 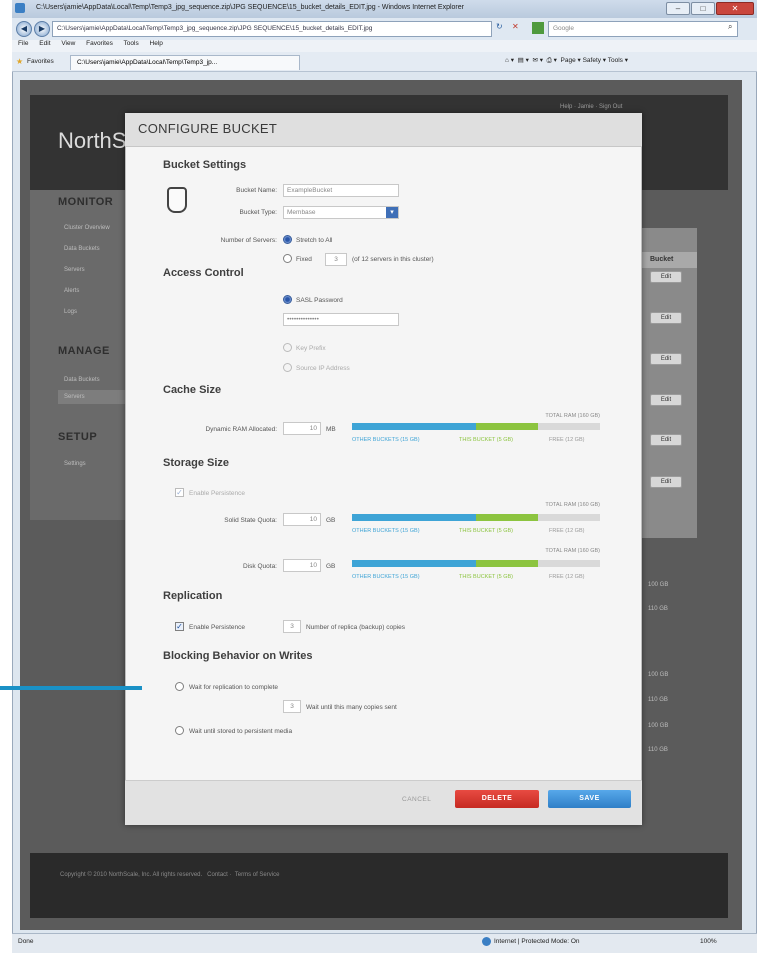 I want to click on nav-item-cluster-overview: Cluster Overview, so click(x=87, y=228).